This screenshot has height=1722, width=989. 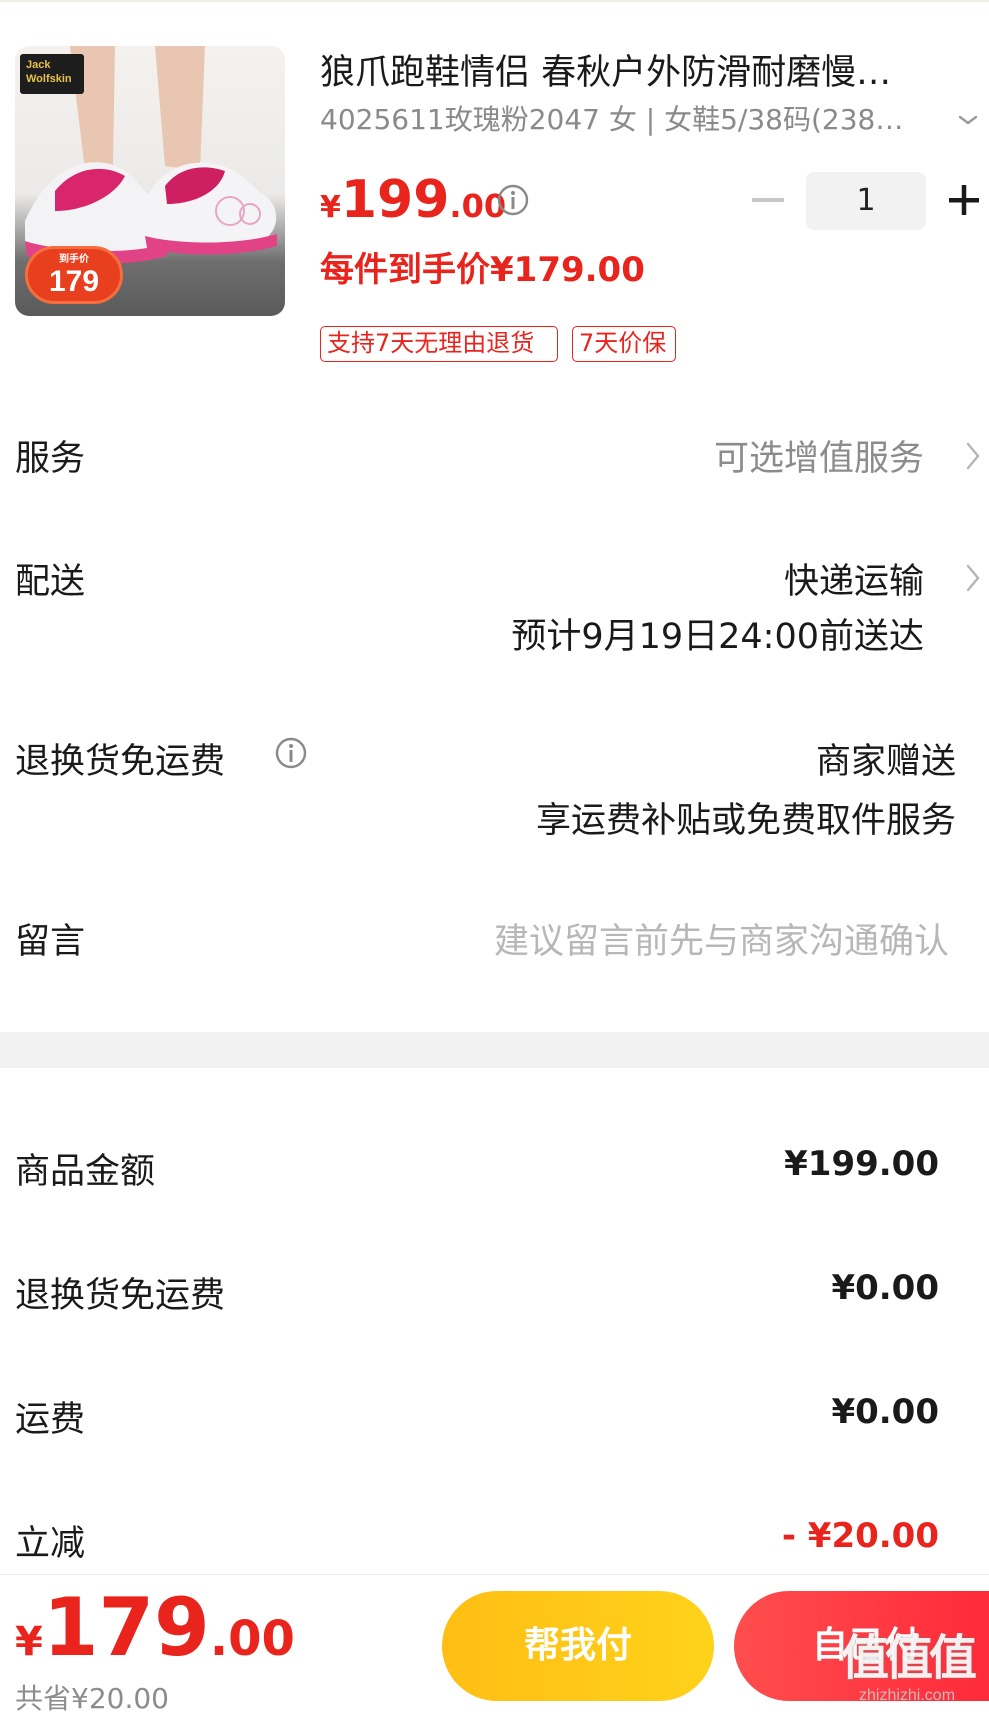 I want to click on return-freight-summary-label: 退换货免运费, so click(x=120, y=1296).